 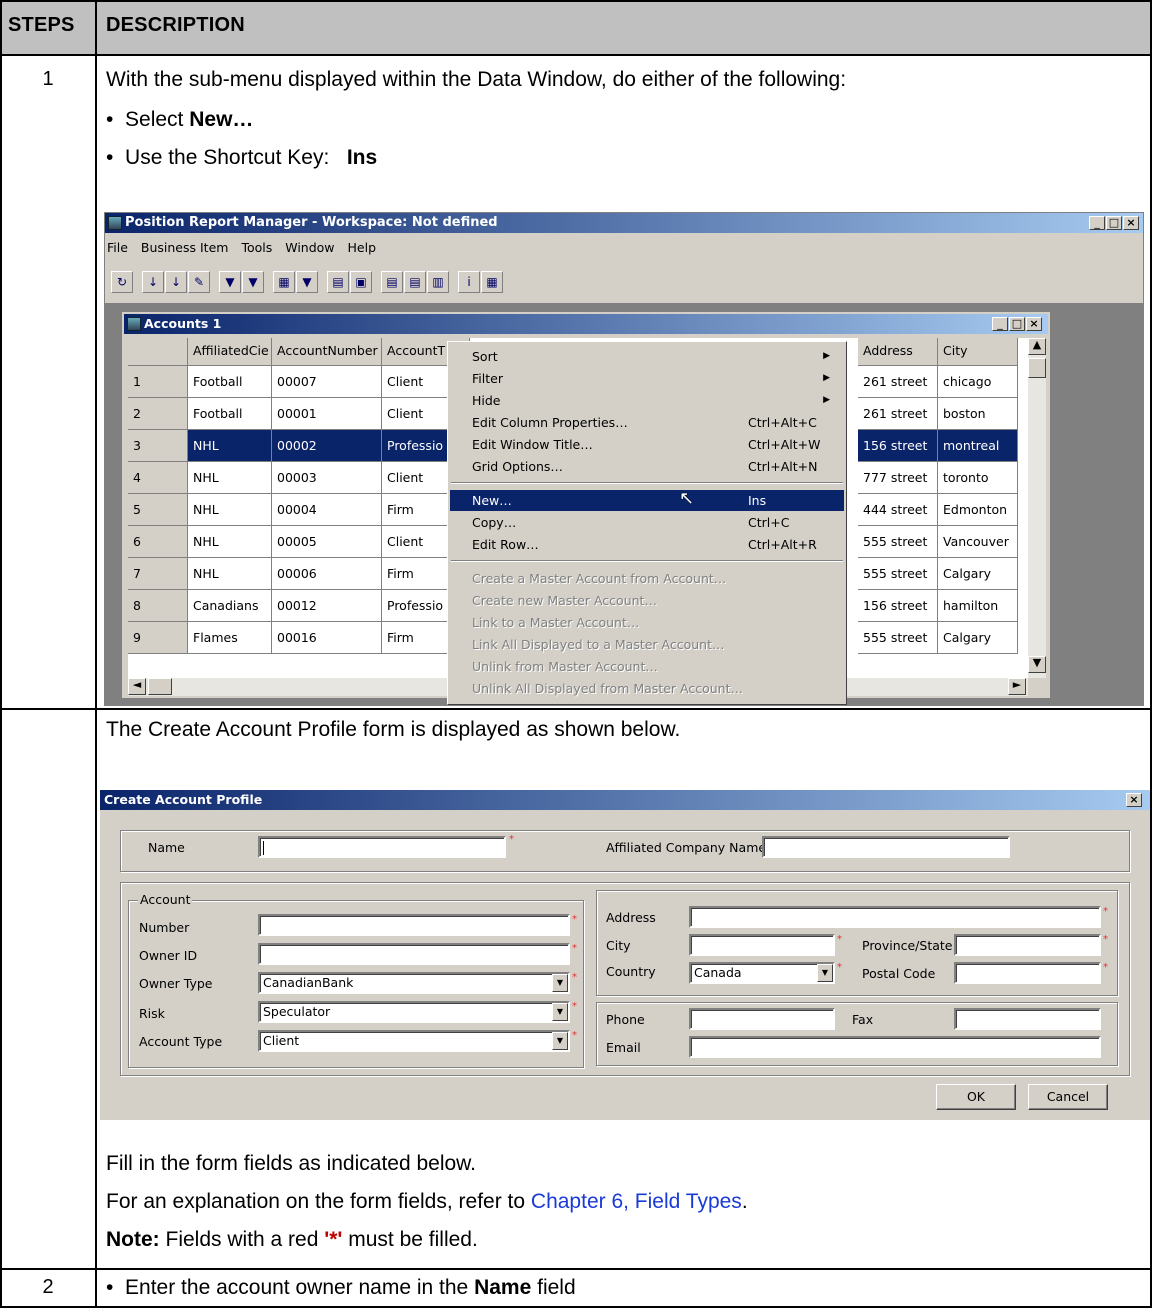 I want to click on accounts-maximize-button: □, so click(x=1017, y=324).